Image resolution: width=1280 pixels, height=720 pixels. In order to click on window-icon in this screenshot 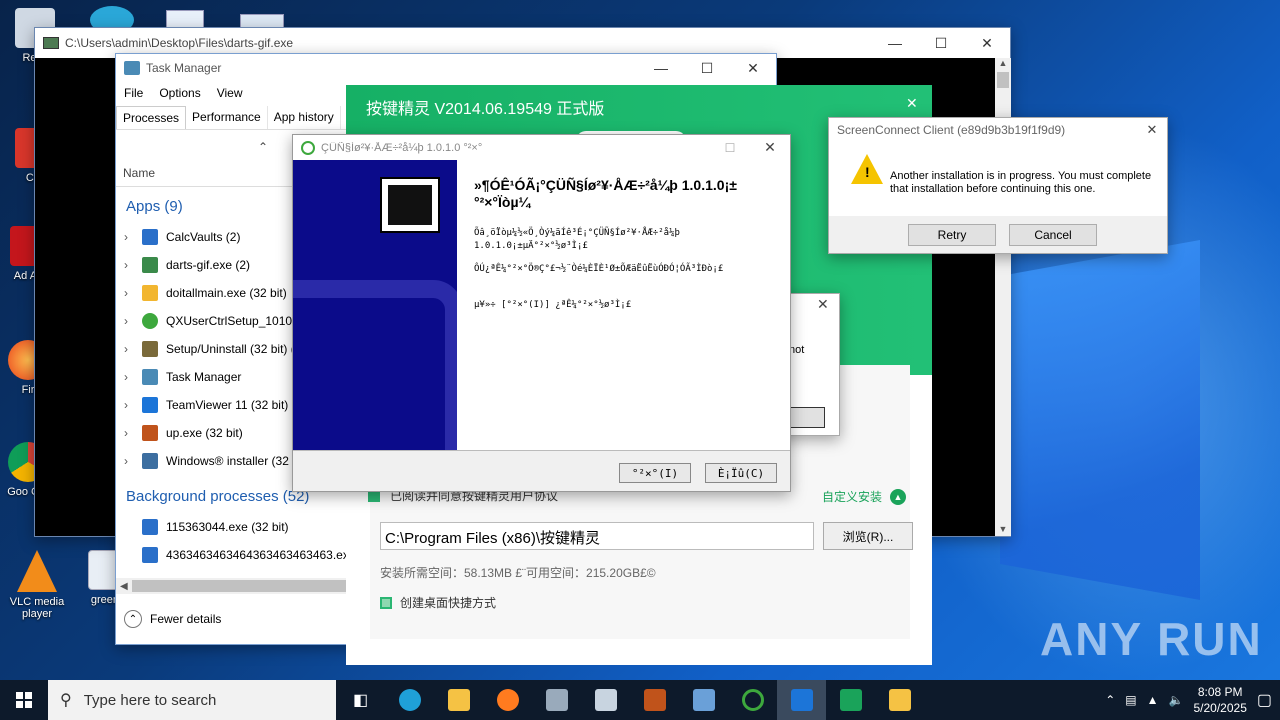, I will do `click(605, 700)`.